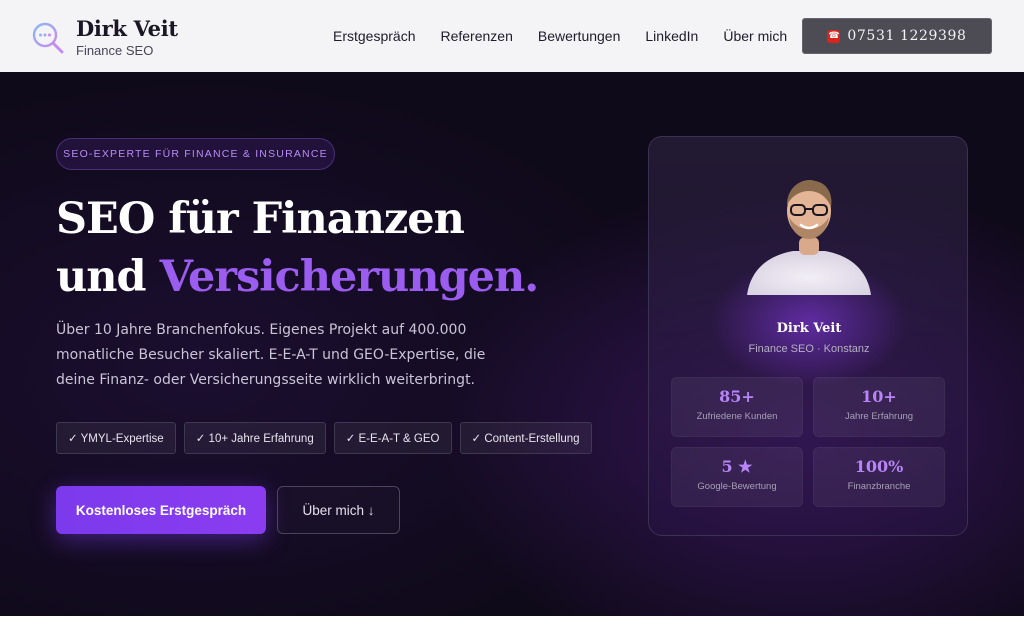 The height and width of the screenshot is (640, 1024). What do you see at coordinates (879, 477) in the screenshot?
I see `stat-finance-focus: 100% Finanzbranche` at bounding box center [879, 477].